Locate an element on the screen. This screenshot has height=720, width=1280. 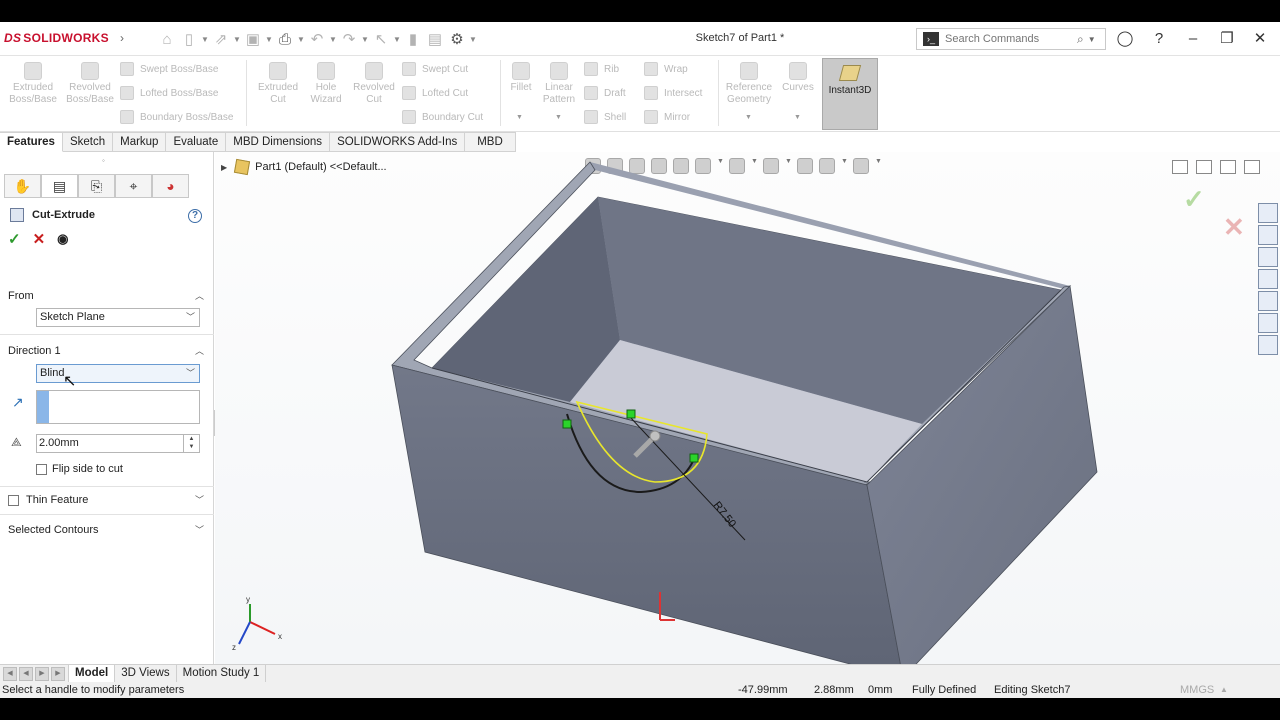
last-tab-icon: ▶ is located at coordinates (58, 673).